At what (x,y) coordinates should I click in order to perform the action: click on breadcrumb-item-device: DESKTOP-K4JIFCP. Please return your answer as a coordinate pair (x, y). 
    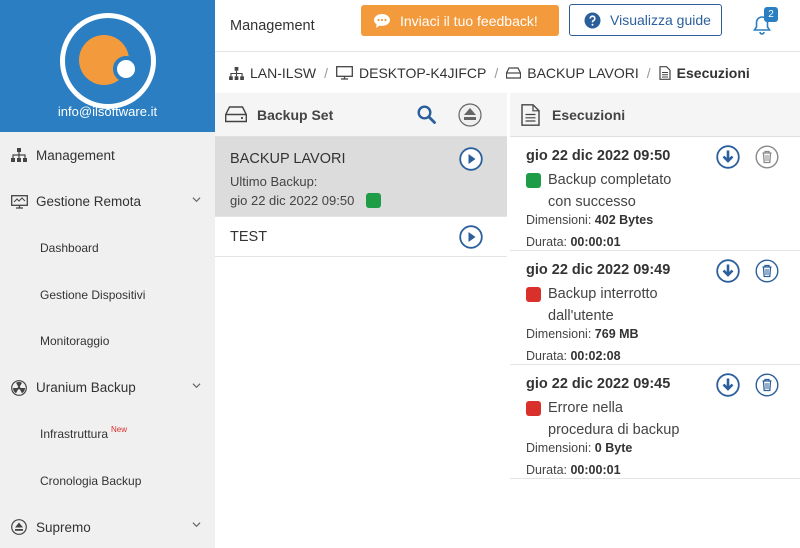
    Looking at the image, I should click on (411, 73).